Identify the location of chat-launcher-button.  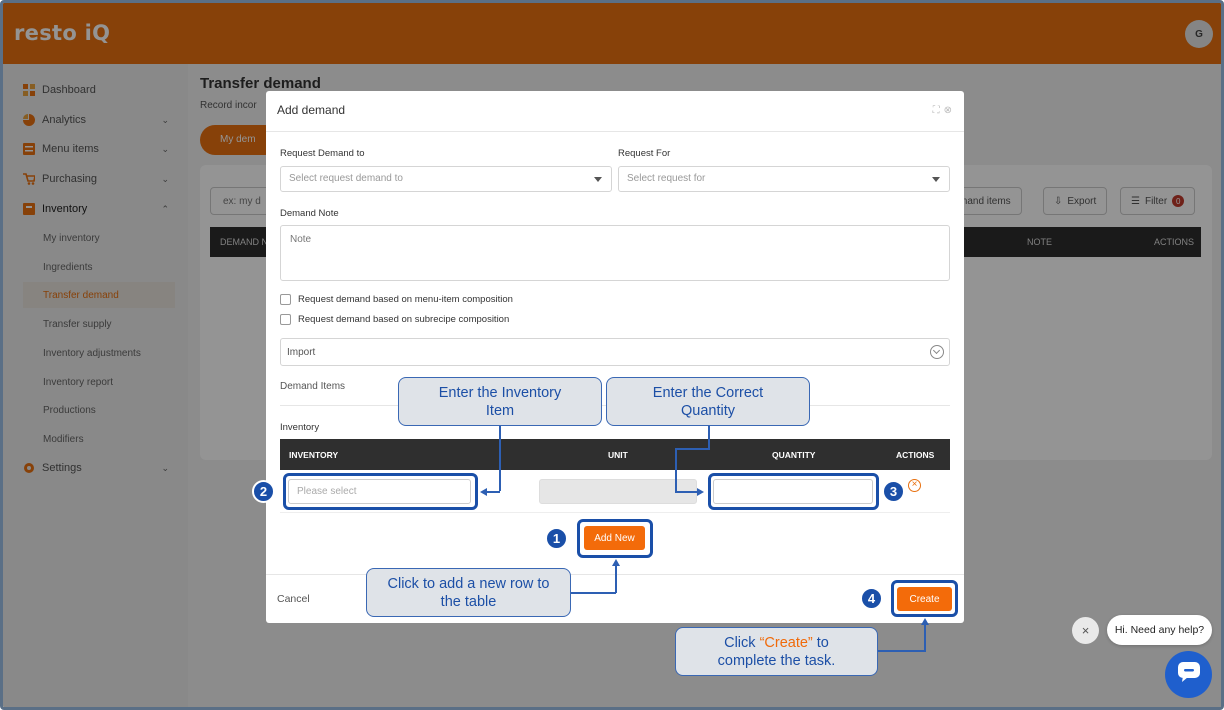
(1188, 674).